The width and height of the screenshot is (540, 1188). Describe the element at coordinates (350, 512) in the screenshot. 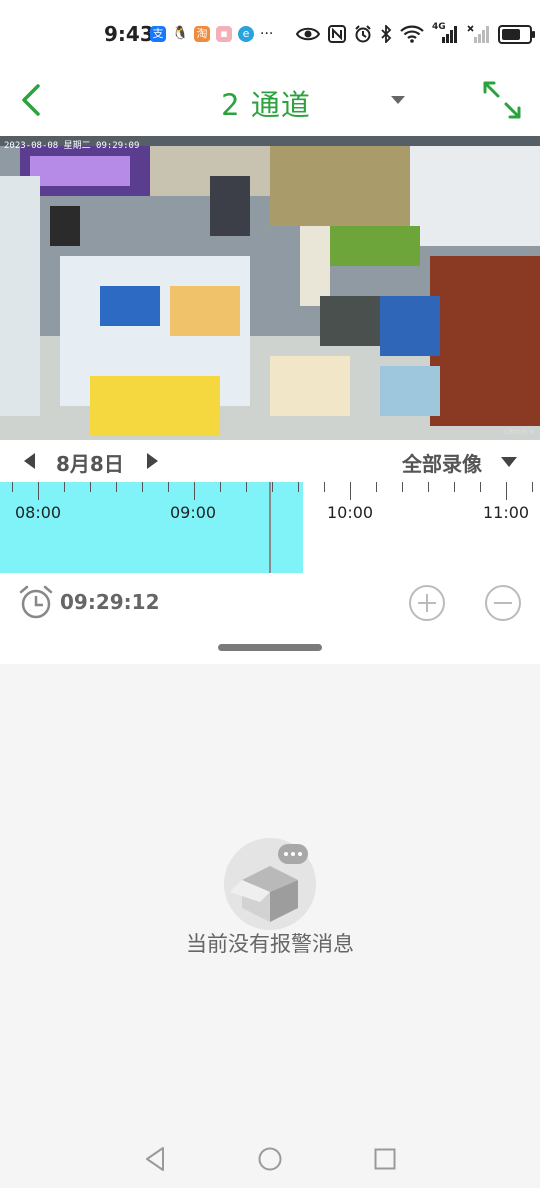

I see `timeline-label: 10:00` at that location.